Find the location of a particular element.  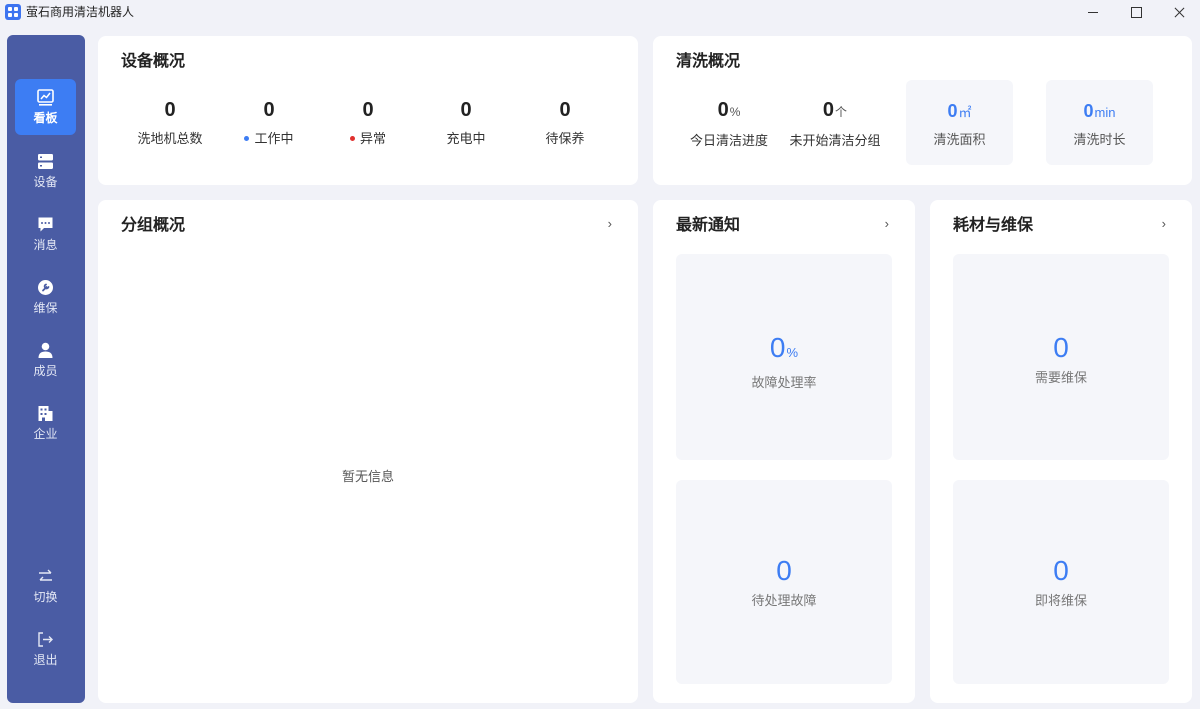

sidebar-item-label: 看板 is located at coordinates (45, 118).